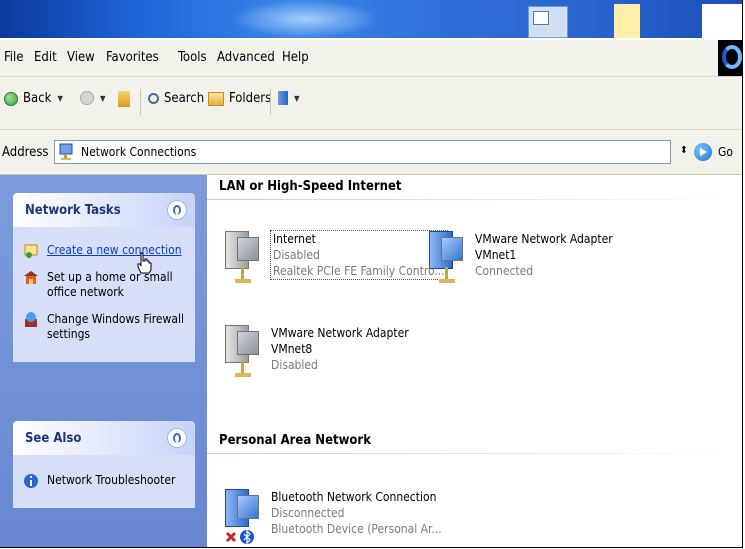  What do you see at coordinates (333, 360) in the screenshot?
I see `connection-vmnet8: VMware Network Adapter VMnet8 Disabled` at bounding box center [333, 360].